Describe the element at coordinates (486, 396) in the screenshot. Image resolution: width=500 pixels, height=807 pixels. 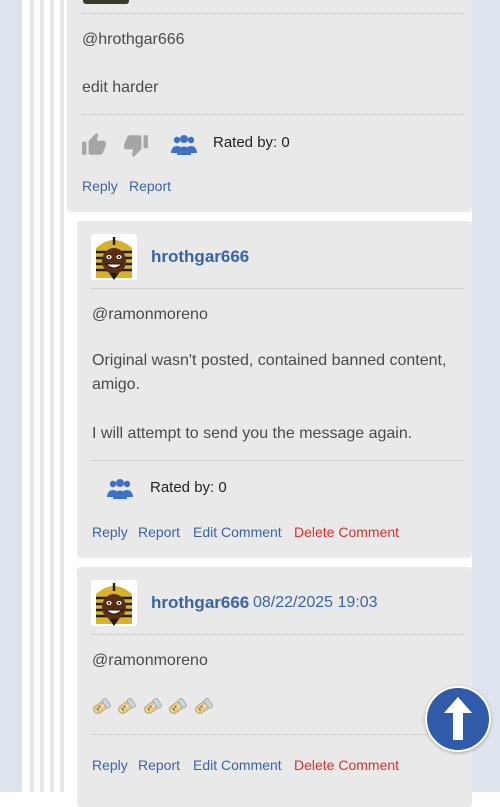
I see `page-right-margin` at that location.